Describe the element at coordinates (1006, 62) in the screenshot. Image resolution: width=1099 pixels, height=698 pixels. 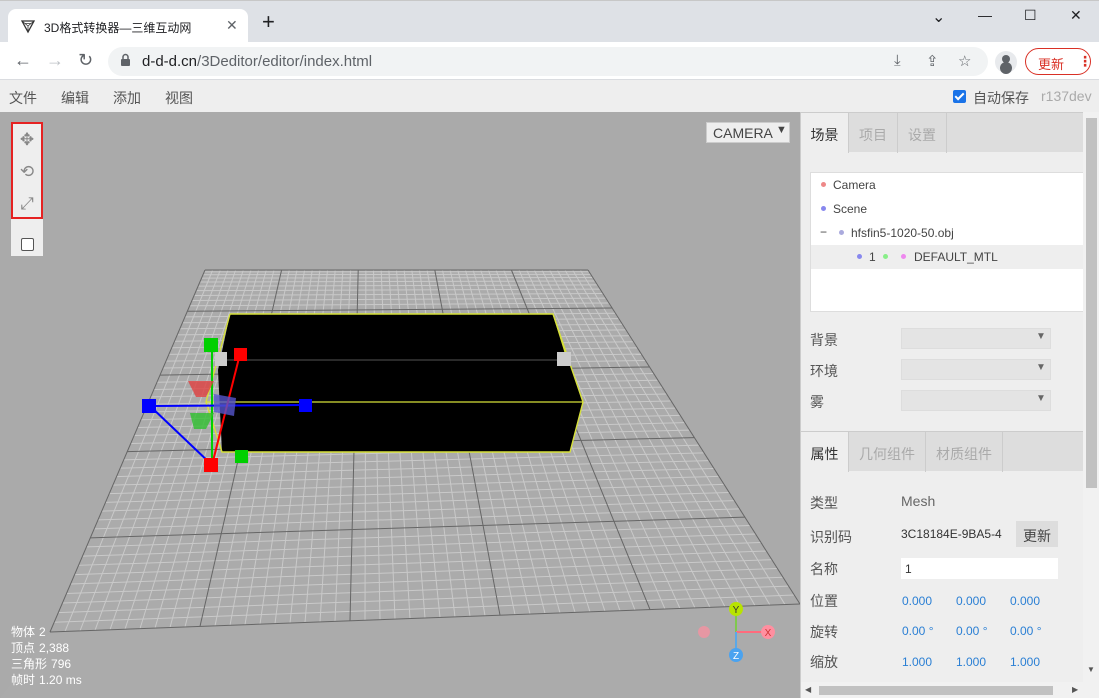
I see `profile-avatar-icon` at that location.